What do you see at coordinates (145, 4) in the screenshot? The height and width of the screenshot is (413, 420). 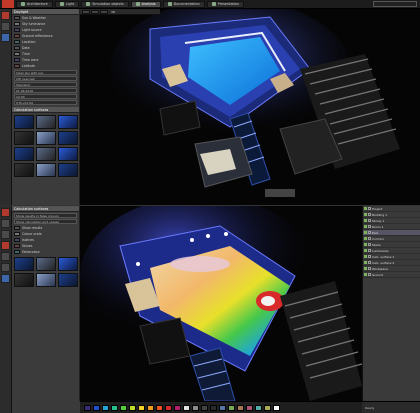 I see `tab-analysis: Analysis` at bounding box center [145, 4].